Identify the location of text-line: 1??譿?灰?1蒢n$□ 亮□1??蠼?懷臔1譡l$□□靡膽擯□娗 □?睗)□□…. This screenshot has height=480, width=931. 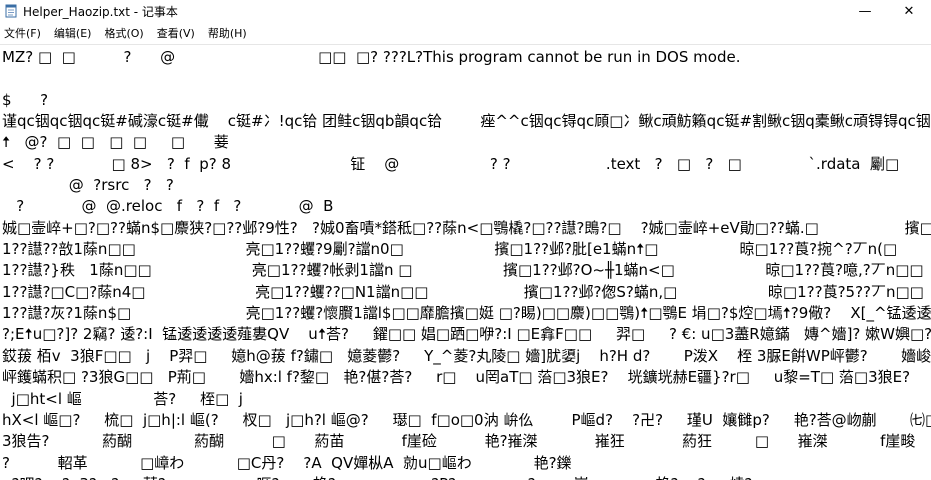
(466, 313).